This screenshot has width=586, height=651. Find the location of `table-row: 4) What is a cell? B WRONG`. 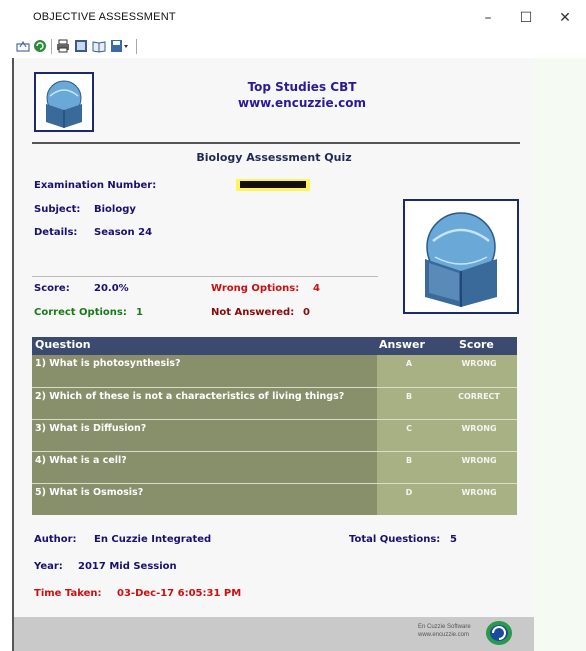

table-row: 4) What is a cell? B WRONG is located at coordinates (274, 467).